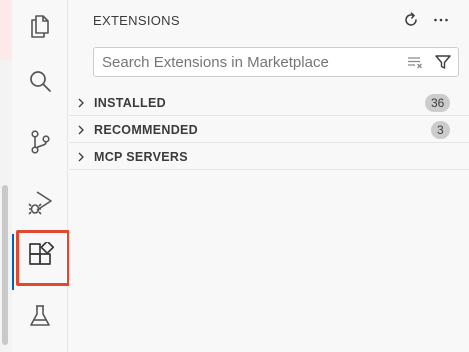 This screenshot has height=352, width=469. Describe the element at coordinates (136, 20) in the screenshot. I see `sidebar-title: EXTENSIONS` at that location.